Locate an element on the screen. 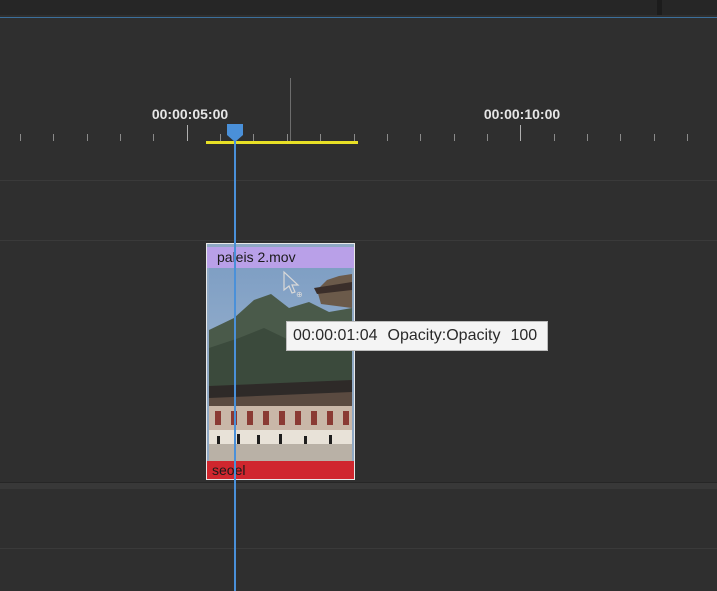  clip-name-label: paleis 2.mov is located at coordinates (280, 257).